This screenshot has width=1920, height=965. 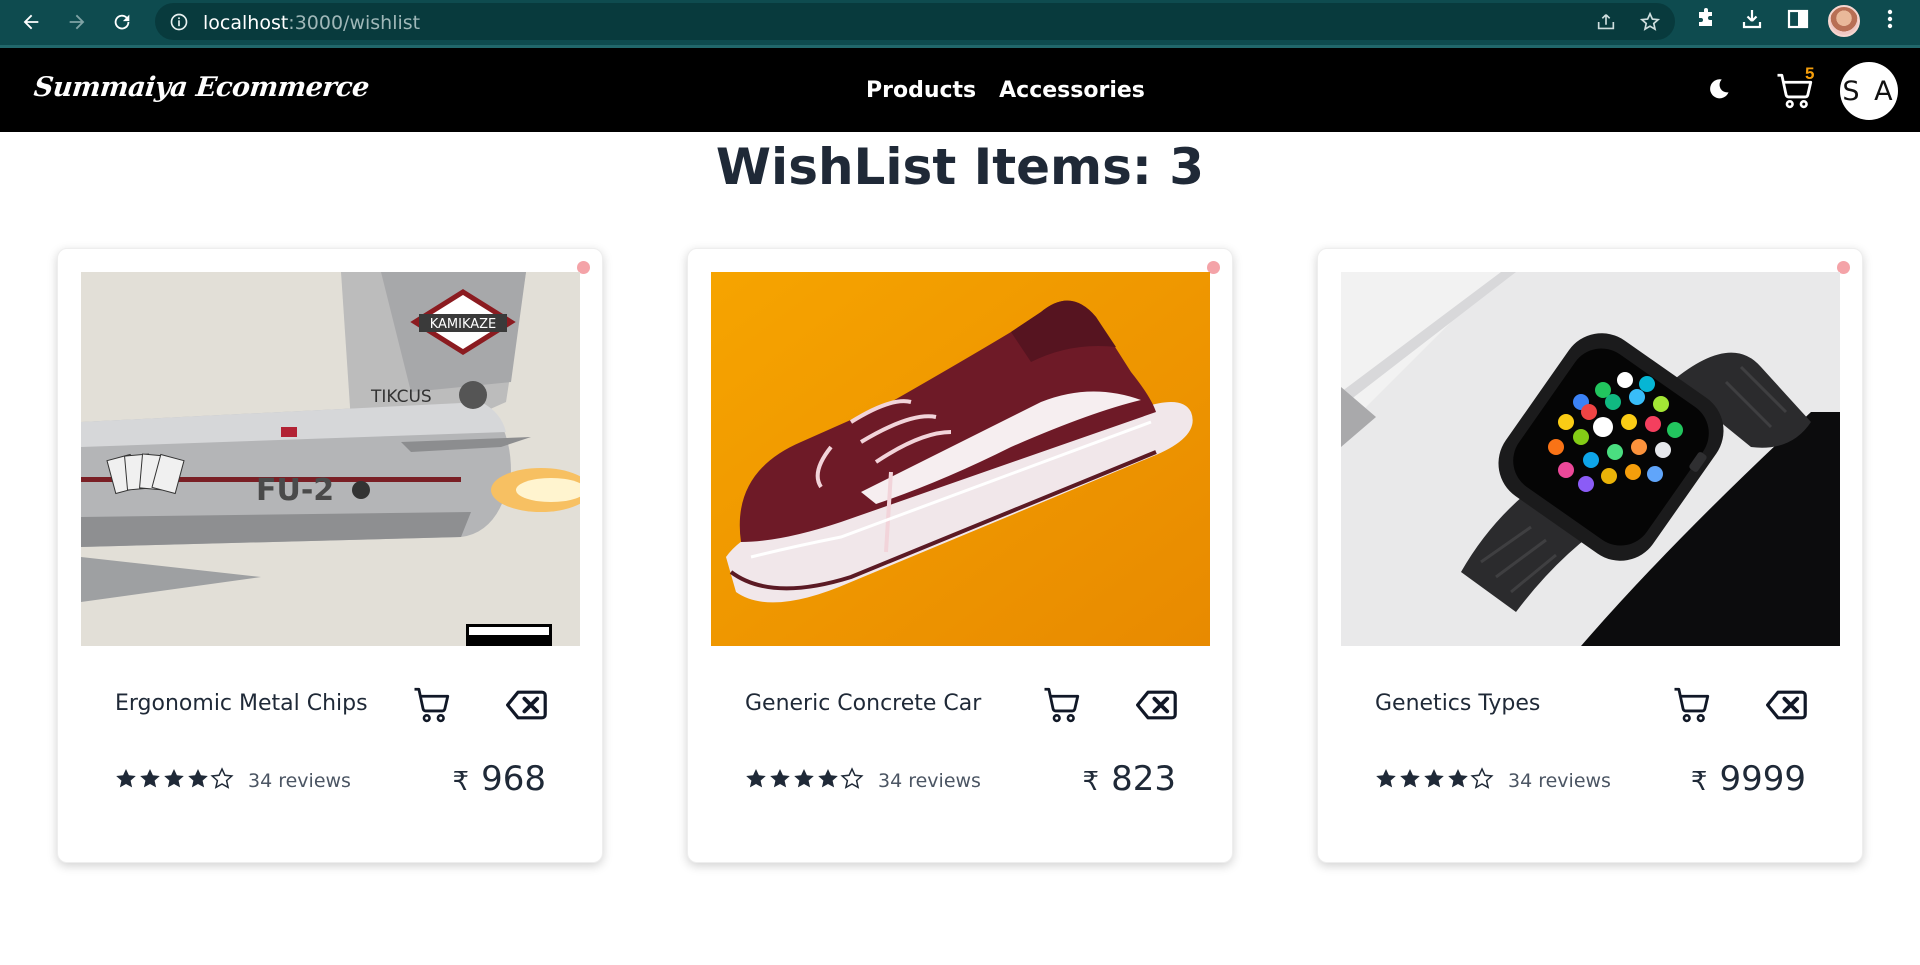 What do you see at coordinates (179, 24) in the screenshot?
I see `info-icon` at bounding box center [179, 24].